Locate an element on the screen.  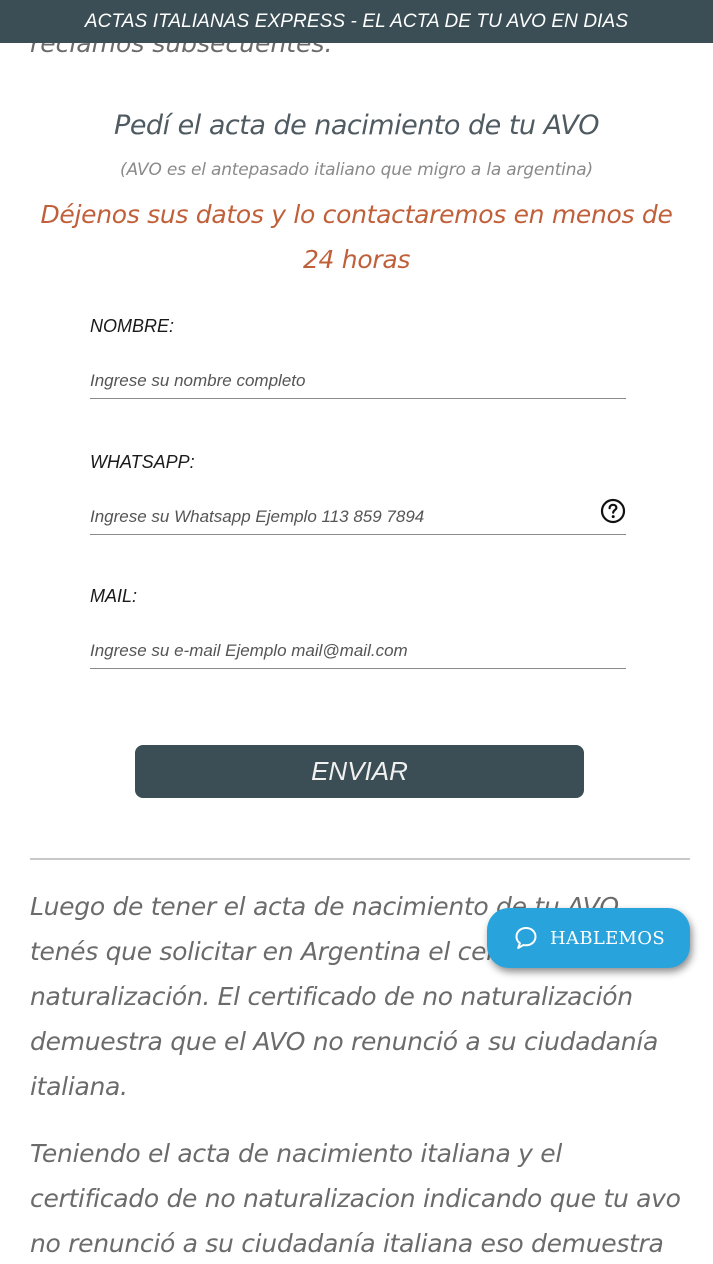
name-input is located at coordinates (358, 381).